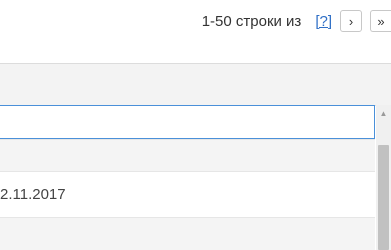  I want to click on last-page-button: », so click(380, 21).